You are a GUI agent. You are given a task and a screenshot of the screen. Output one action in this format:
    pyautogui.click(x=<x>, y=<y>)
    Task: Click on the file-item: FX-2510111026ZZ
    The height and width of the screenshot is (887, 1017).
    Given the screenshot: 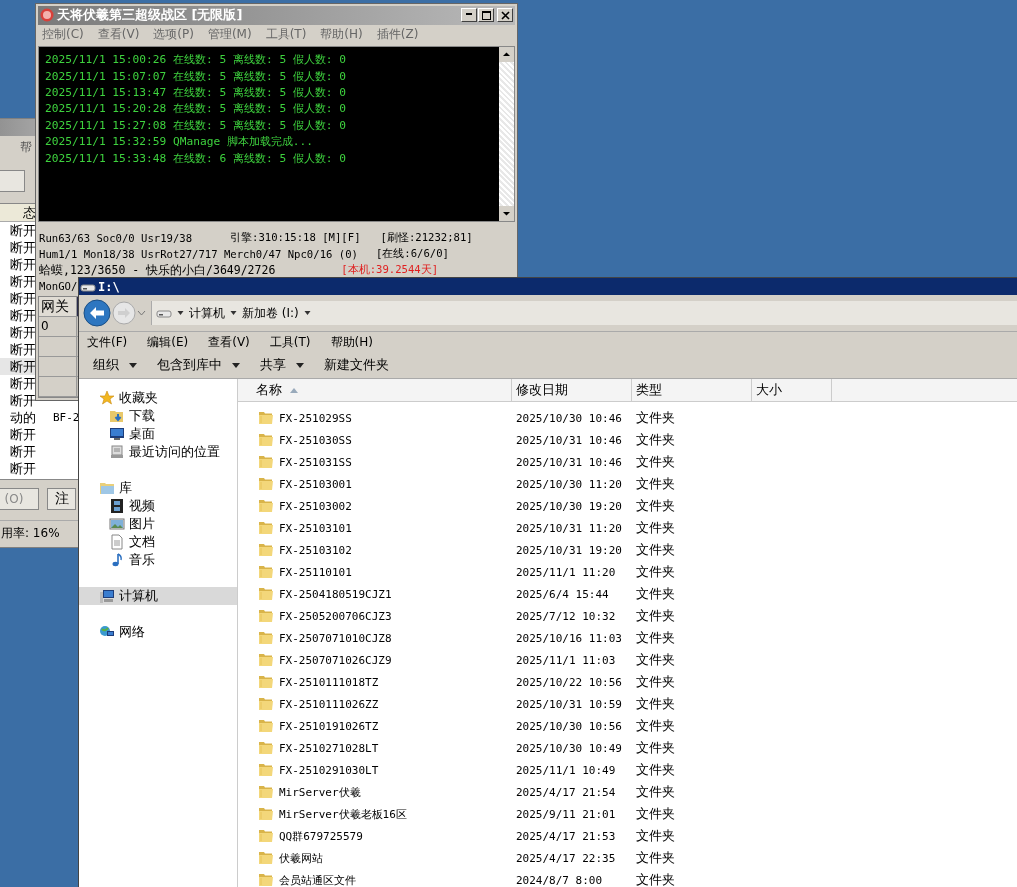 What is the action you would take?
    pyautogui.click(x=377, y=704)
    